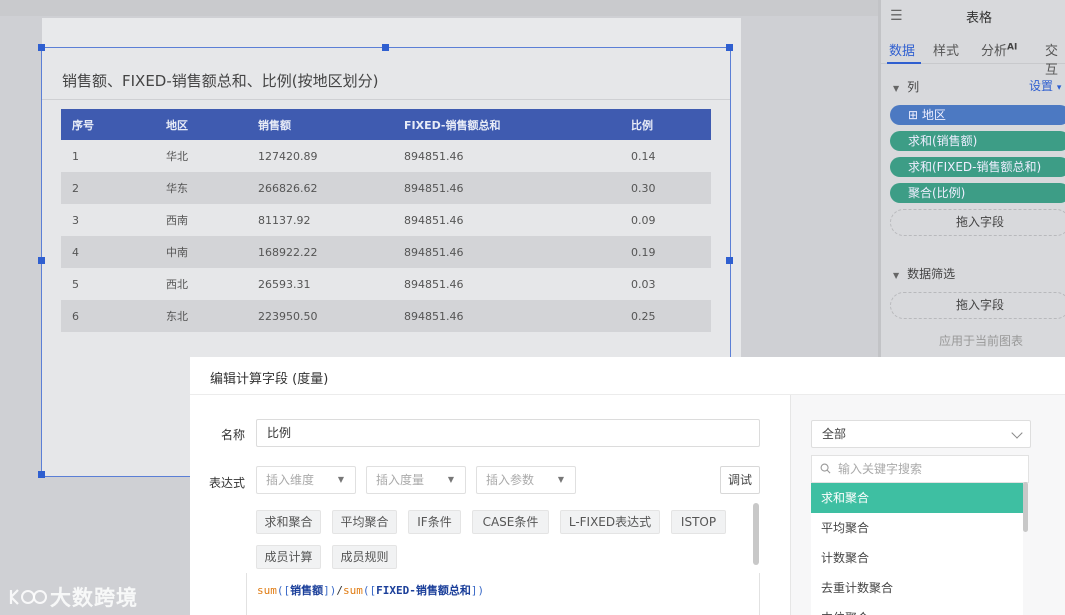 Image resolution: width=1065 pixels, height=615 pixels. Describe the element at coordinates (320, 124) in the screenshot. I see `col-header-sales: 销售额` at that location.